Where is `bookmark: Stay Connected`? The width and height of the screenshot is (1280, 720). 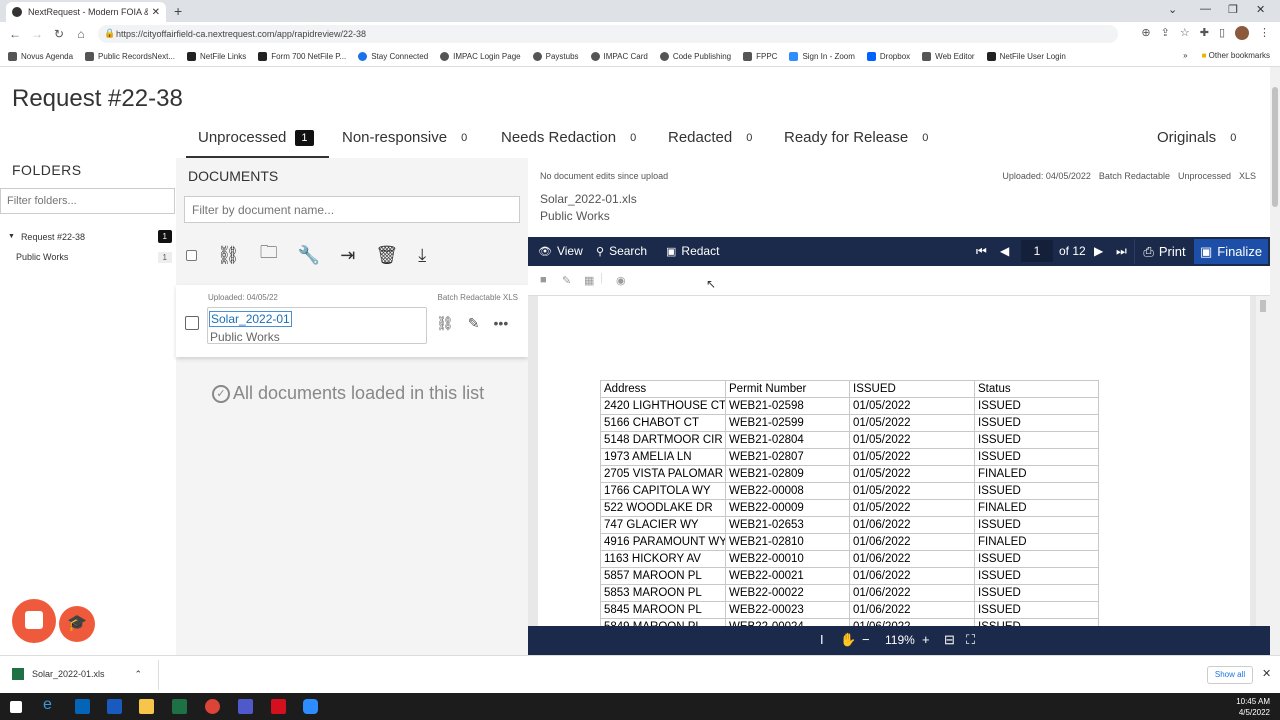 bookmark: Stay Connected is located at coordinates (393, 56).